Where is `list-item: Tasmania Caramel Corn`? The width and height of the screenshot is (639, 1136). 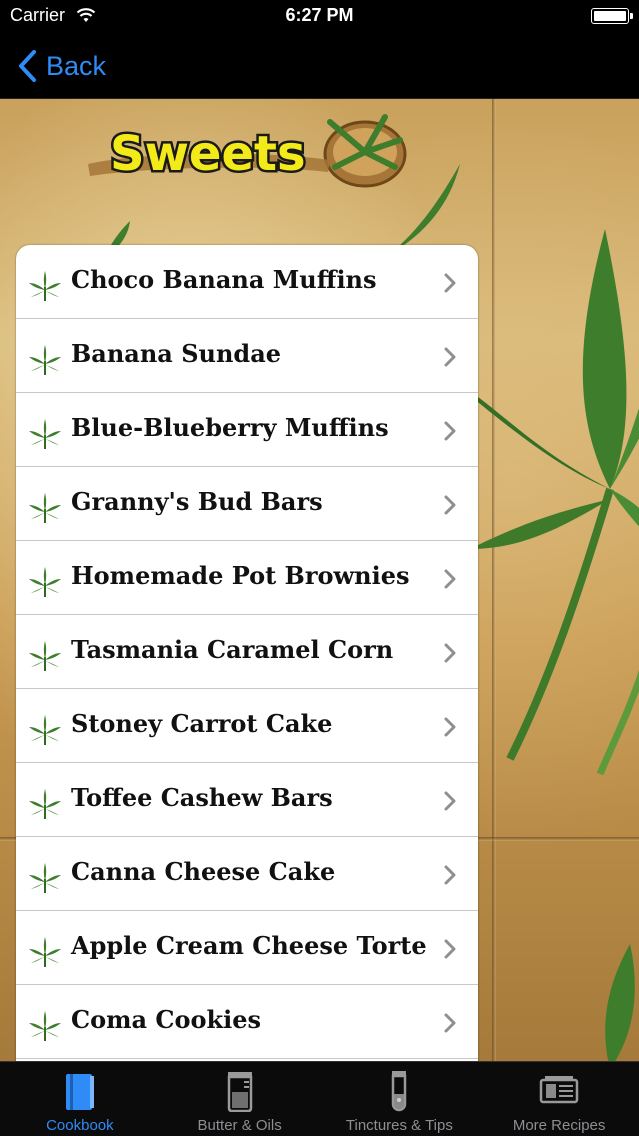
list-item: Tasmania Caramel Corn is located at coordinates (247, 652).